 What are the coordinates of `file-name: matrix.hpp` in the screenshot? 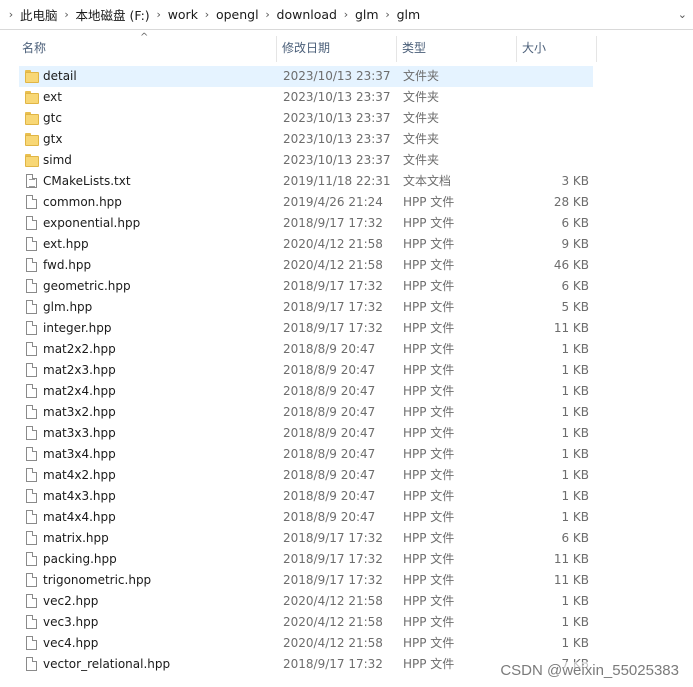 It's located at (76, 538).